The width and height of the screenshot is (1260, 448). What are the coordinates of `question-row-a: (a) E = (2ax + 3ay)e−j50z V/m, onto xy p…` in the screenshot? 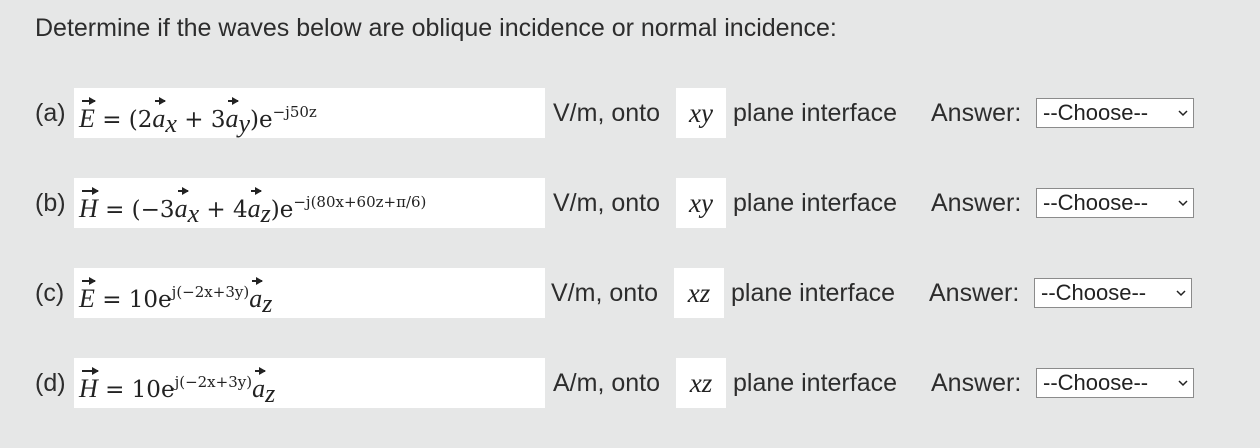 It's located at (630, 113).